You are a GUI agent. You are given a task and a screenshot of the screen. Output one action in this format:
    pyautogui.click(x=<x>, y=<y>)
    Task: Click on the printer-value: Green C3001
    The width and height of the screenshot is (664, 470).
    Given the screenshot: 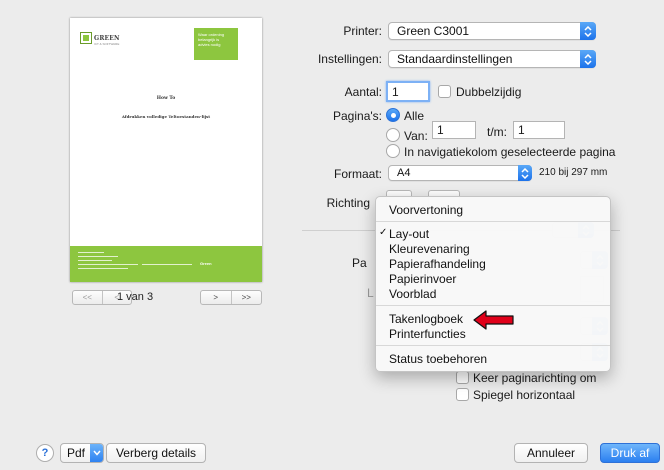 What is the action you would take?
    pyautogui.click(x=433, y=31)
    